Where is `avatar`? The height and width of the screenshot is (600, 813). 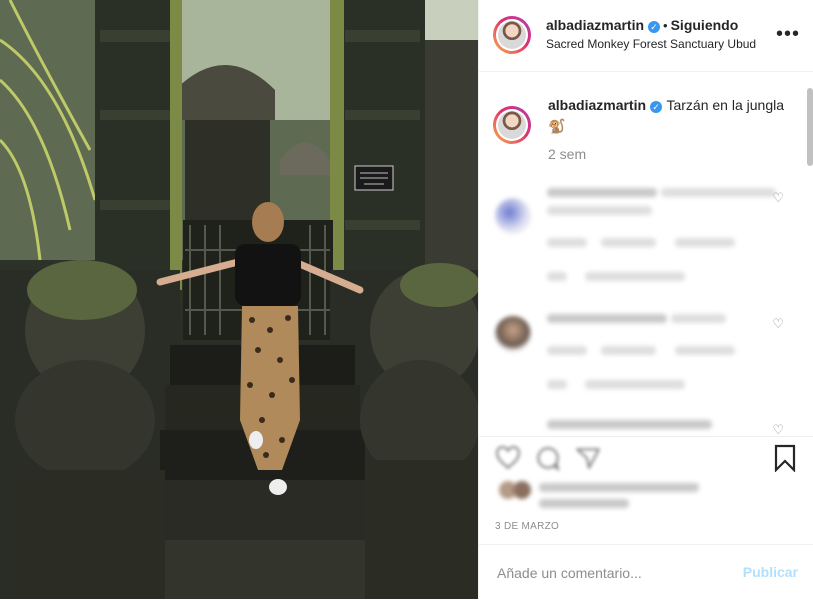
avatar is located at coordinates (512, 35).